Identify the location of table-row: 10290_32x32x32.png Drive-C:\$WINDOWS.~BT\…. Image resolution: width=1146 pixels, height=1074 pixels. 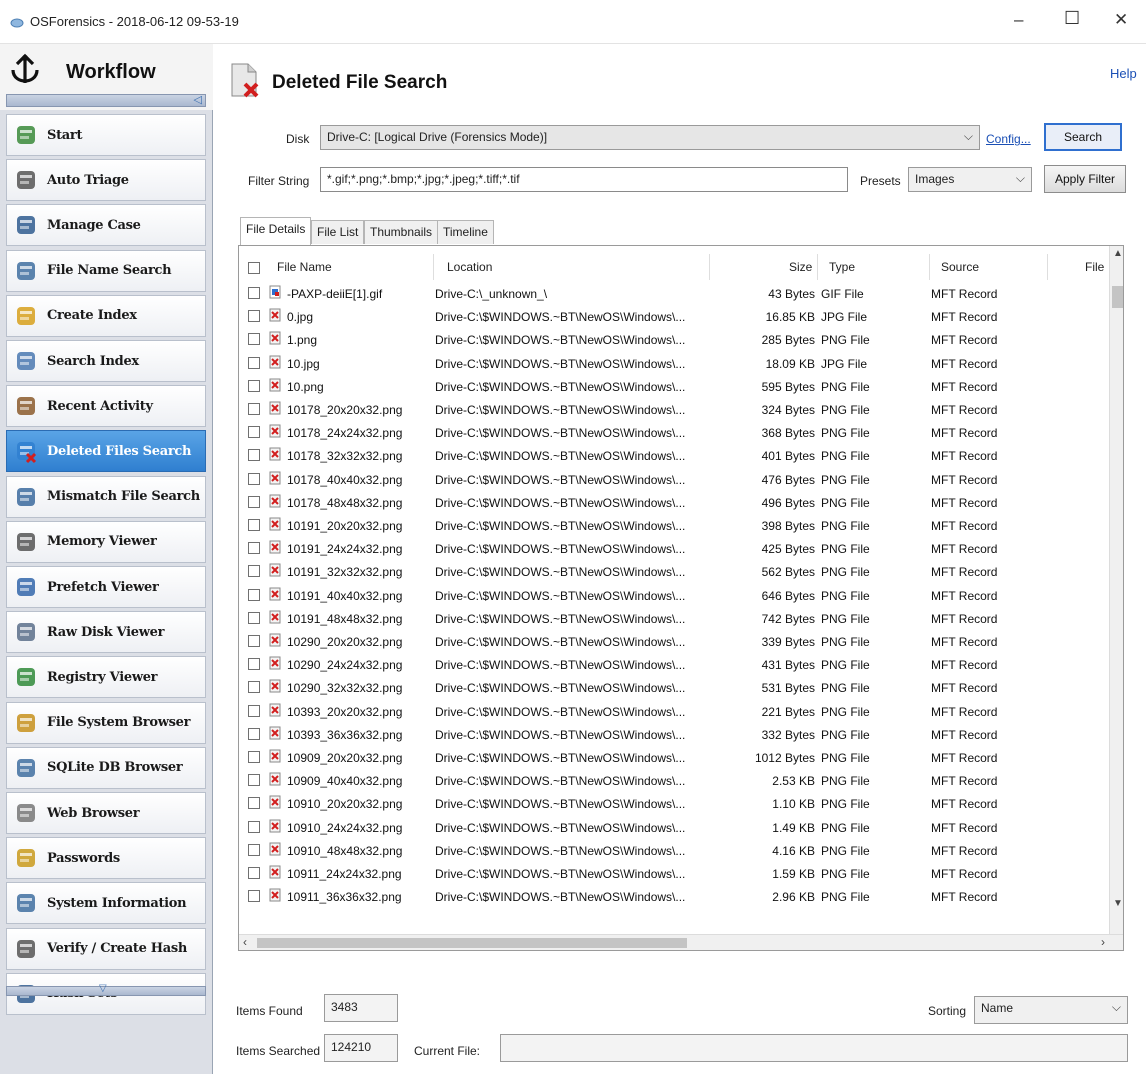
(674, 689).